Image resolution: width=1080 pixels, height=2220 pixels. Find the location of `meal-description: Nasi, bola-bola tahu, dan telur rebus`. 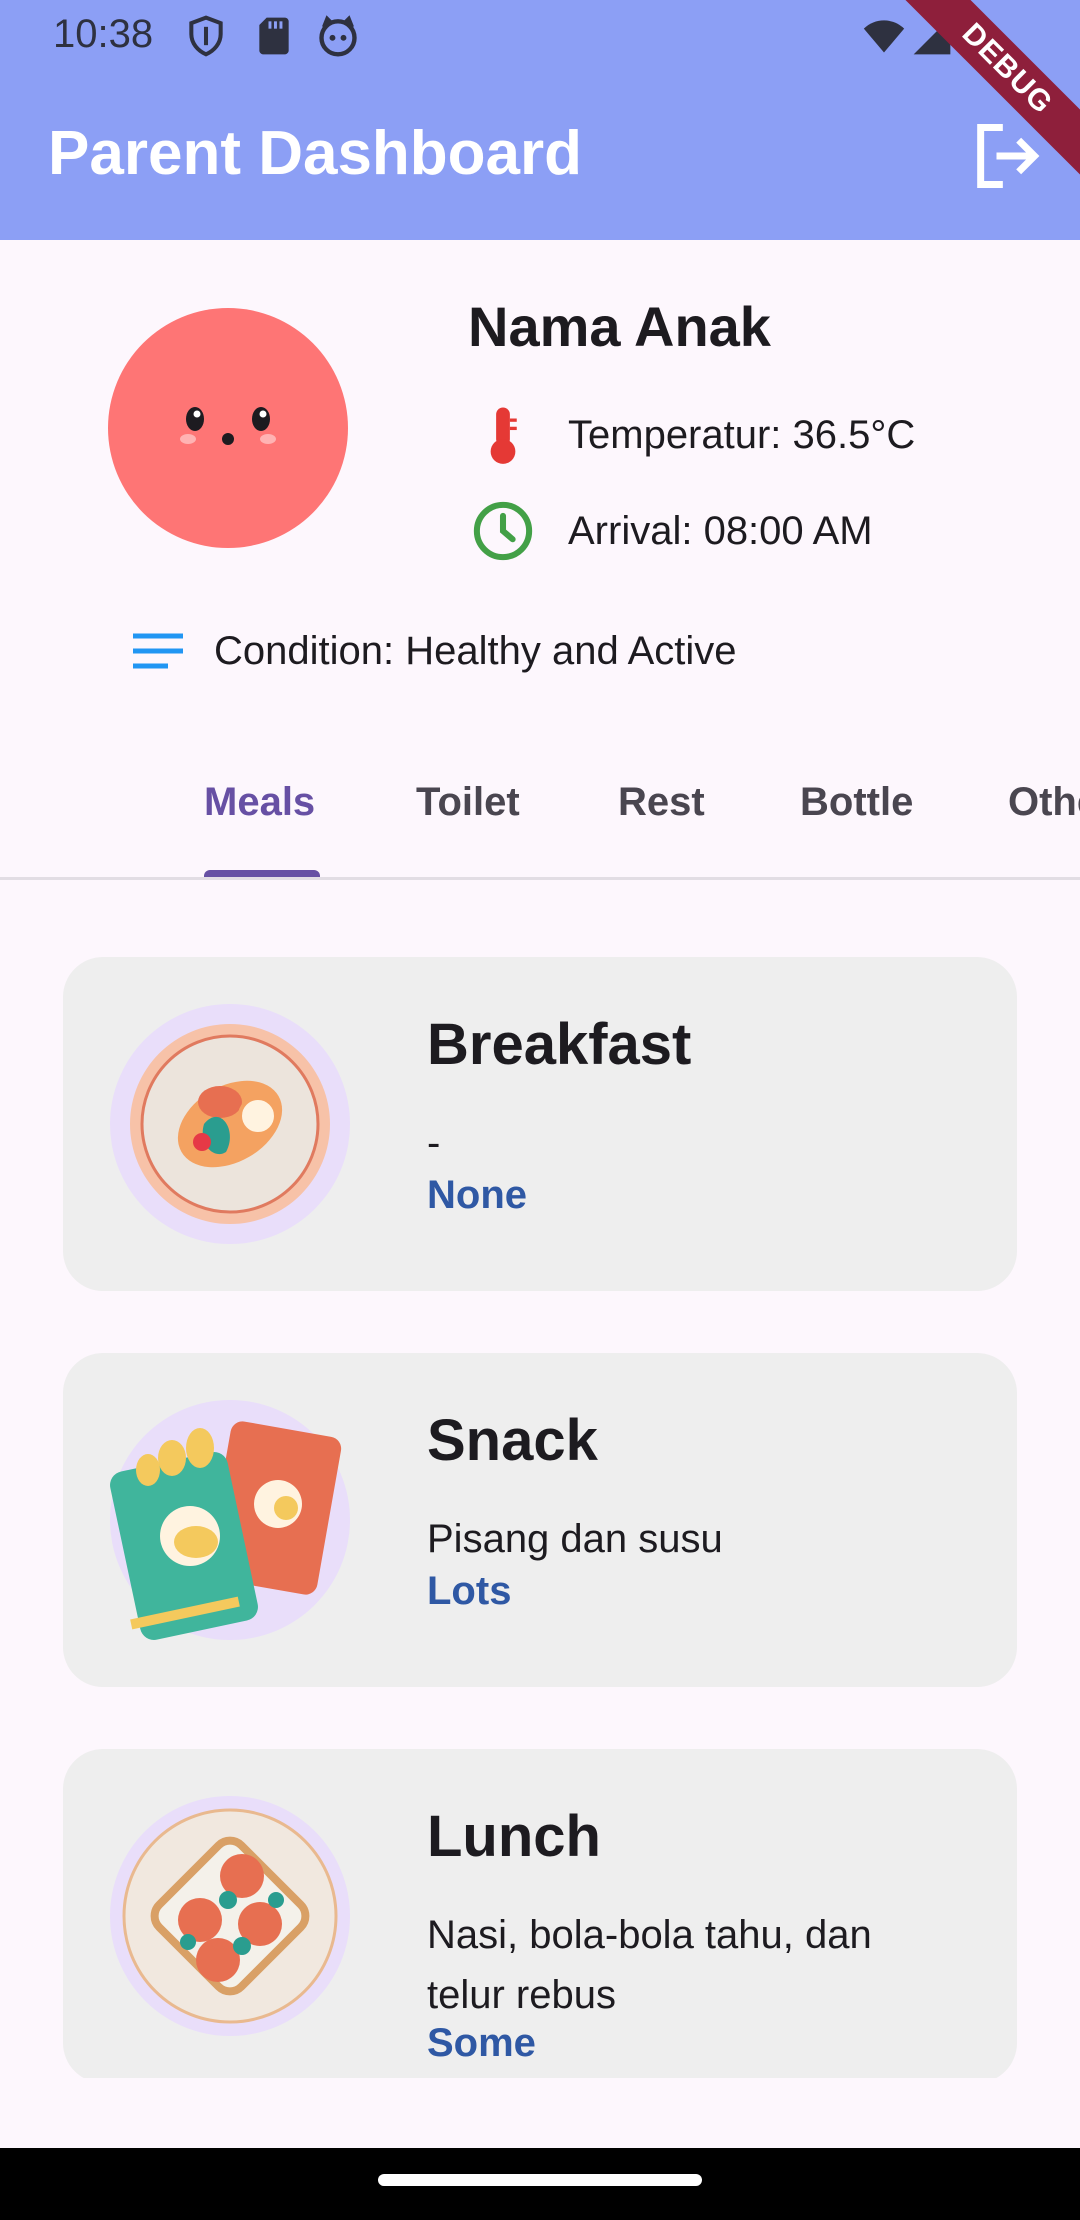

meal-description: Nasi, bola-bola tahu, dan telur rebus is located at coordinates (649, 1965).